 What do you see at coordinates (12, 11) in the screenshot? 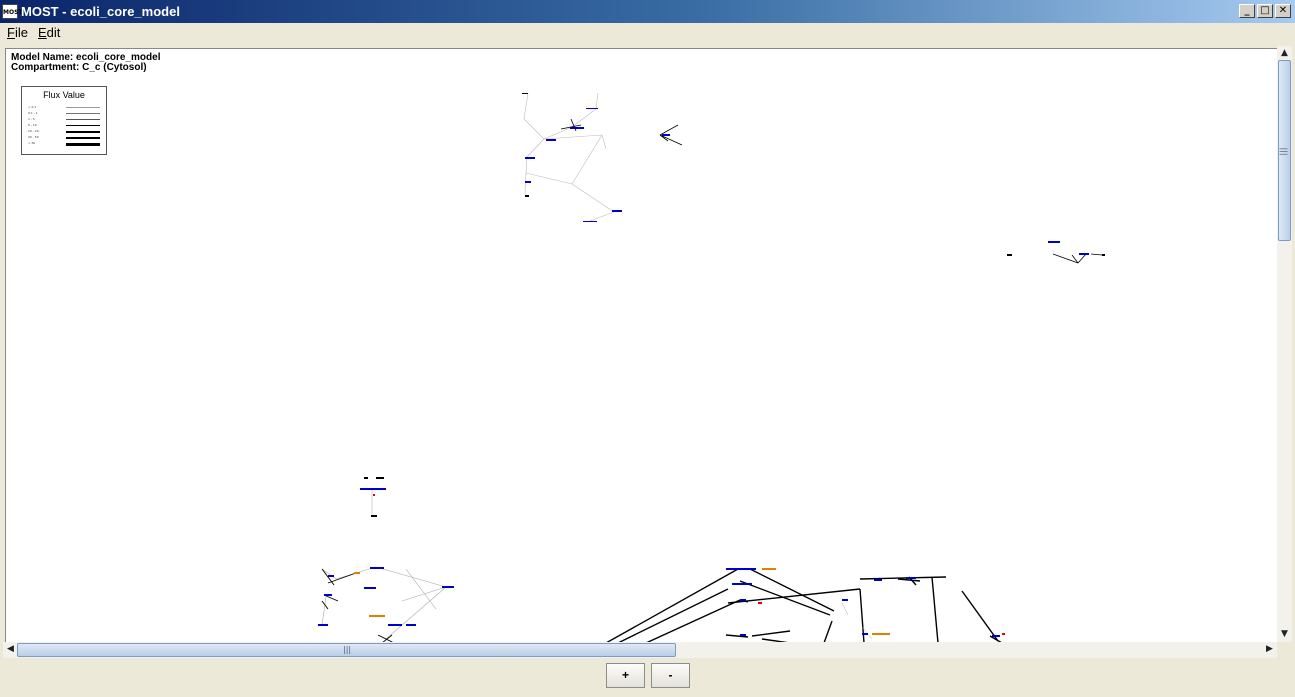
I see `app-logo-icon: MOST` at bounding box center [12, 11].